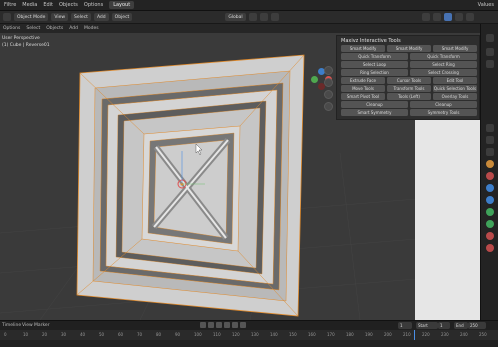  Describe the element at coordinates (60, 17) in the screenshot. I see `view-menu: View` at that location.